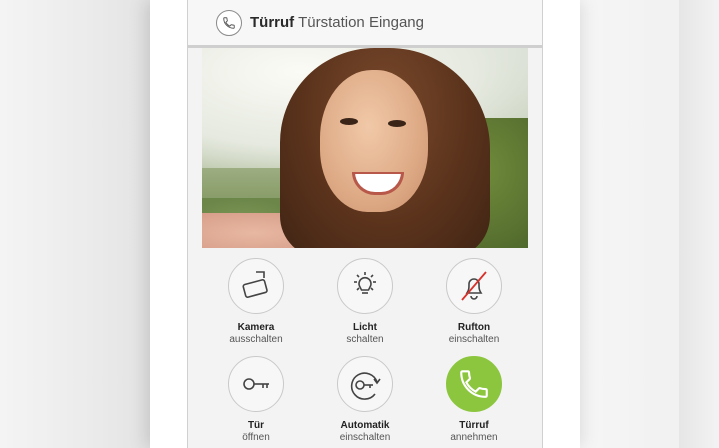  I want to click on door-label: Tür, so click(256, 425).